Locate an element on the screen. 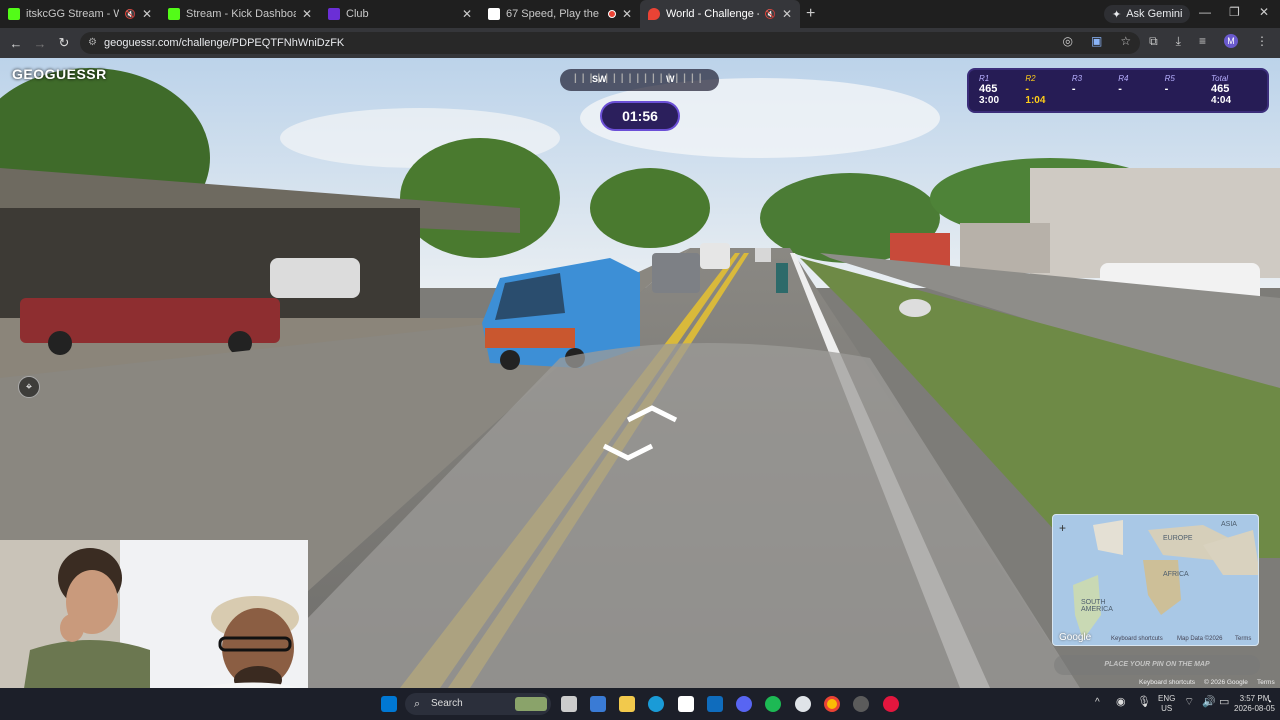  wifi-icon: ⌔ is located at coordinates (1189, 702).